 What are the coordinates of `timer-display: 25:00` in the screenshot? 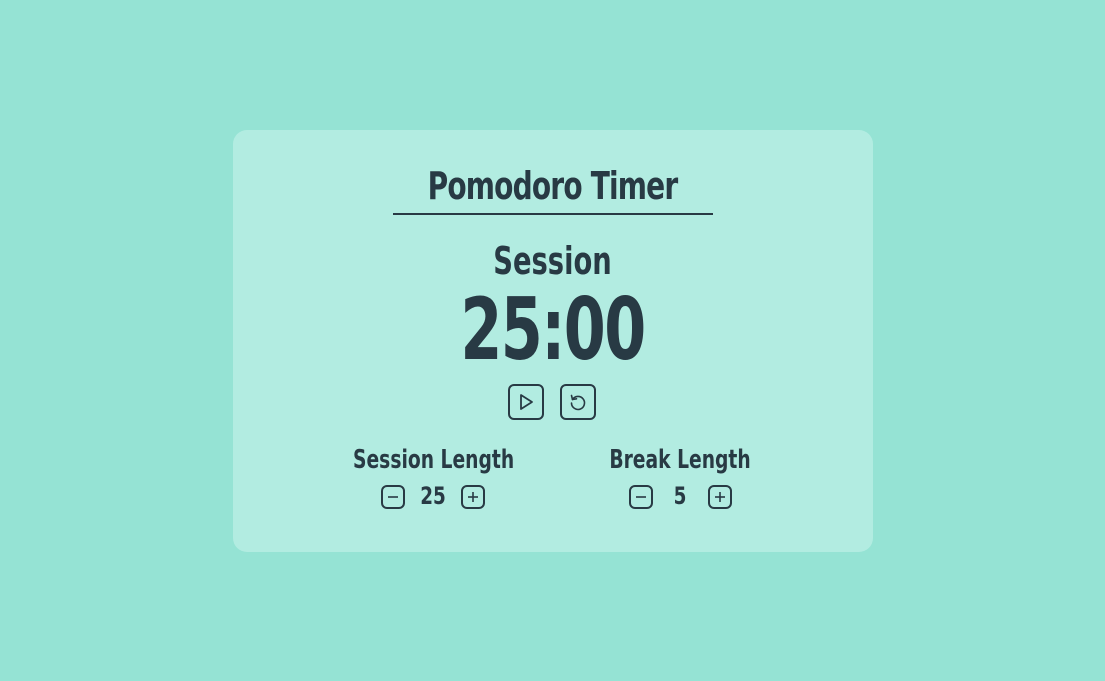 It's located at (553, 330).